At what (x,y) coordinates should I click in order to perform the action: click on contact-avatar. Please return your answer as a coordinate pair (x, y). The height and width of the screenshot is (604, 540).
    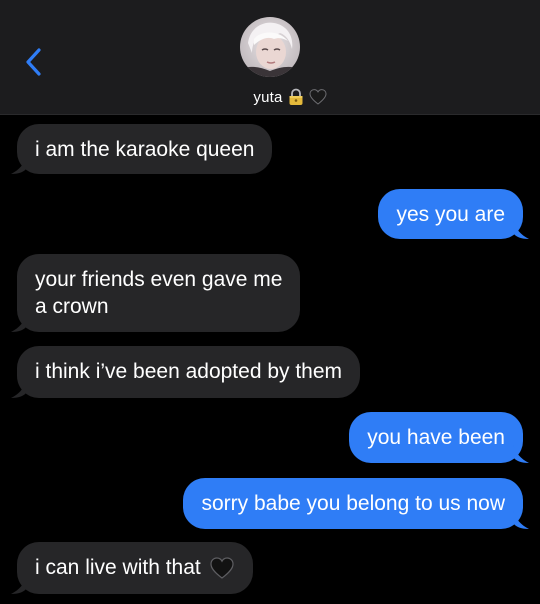
    Looking at the image, I should click on (270, 47).